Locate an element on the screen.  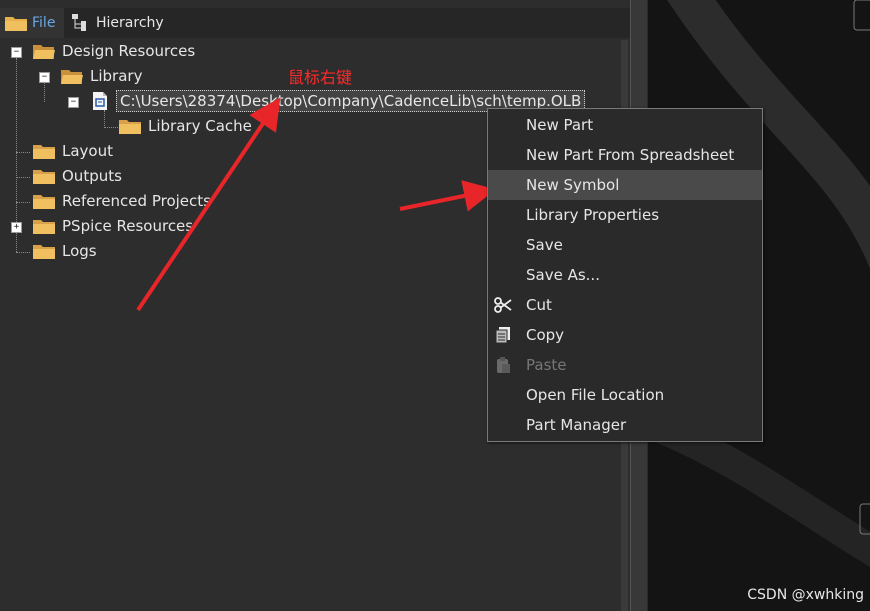
tree-label: Design Resources is located at coordinates (129, 51).